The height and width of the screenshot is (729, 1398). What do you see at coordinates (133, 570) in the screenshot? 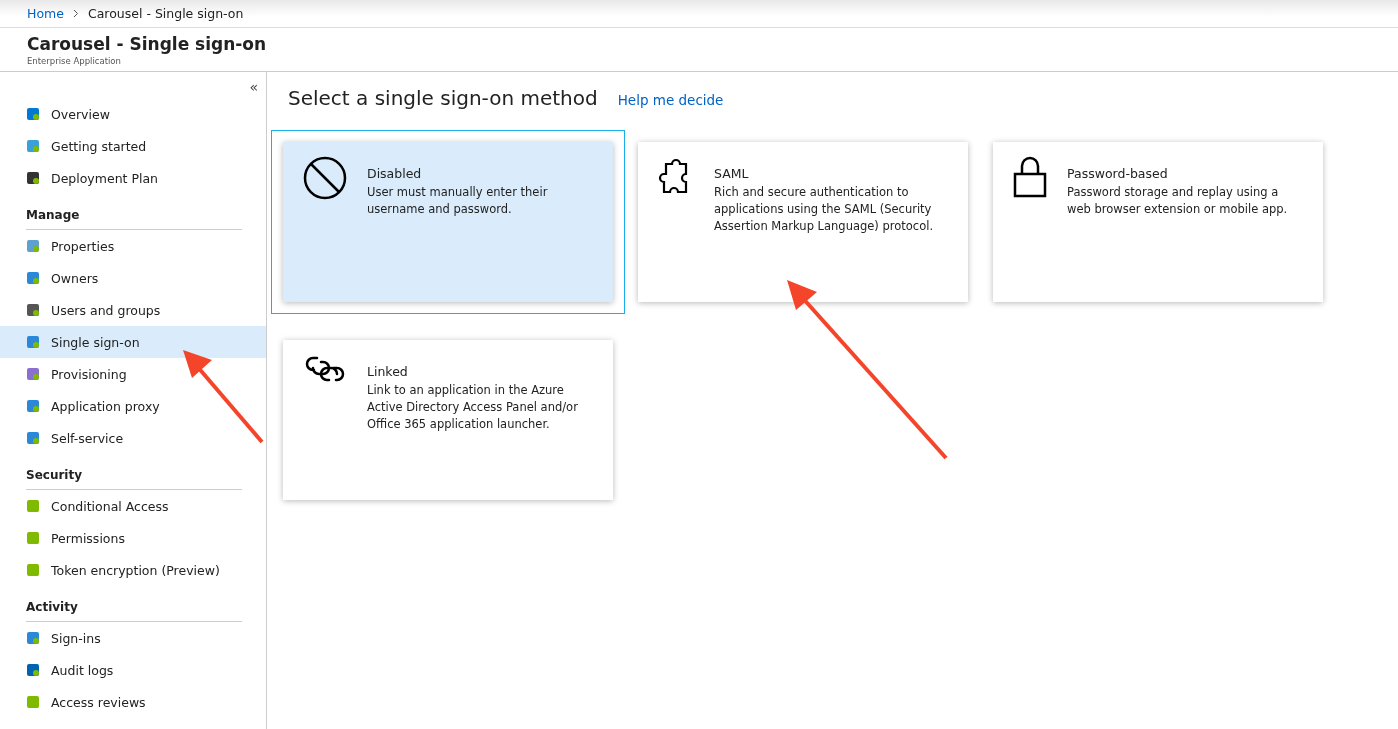
I see `sidebar-item: Token encryption (Preview)` at bounding box center [133, 570].